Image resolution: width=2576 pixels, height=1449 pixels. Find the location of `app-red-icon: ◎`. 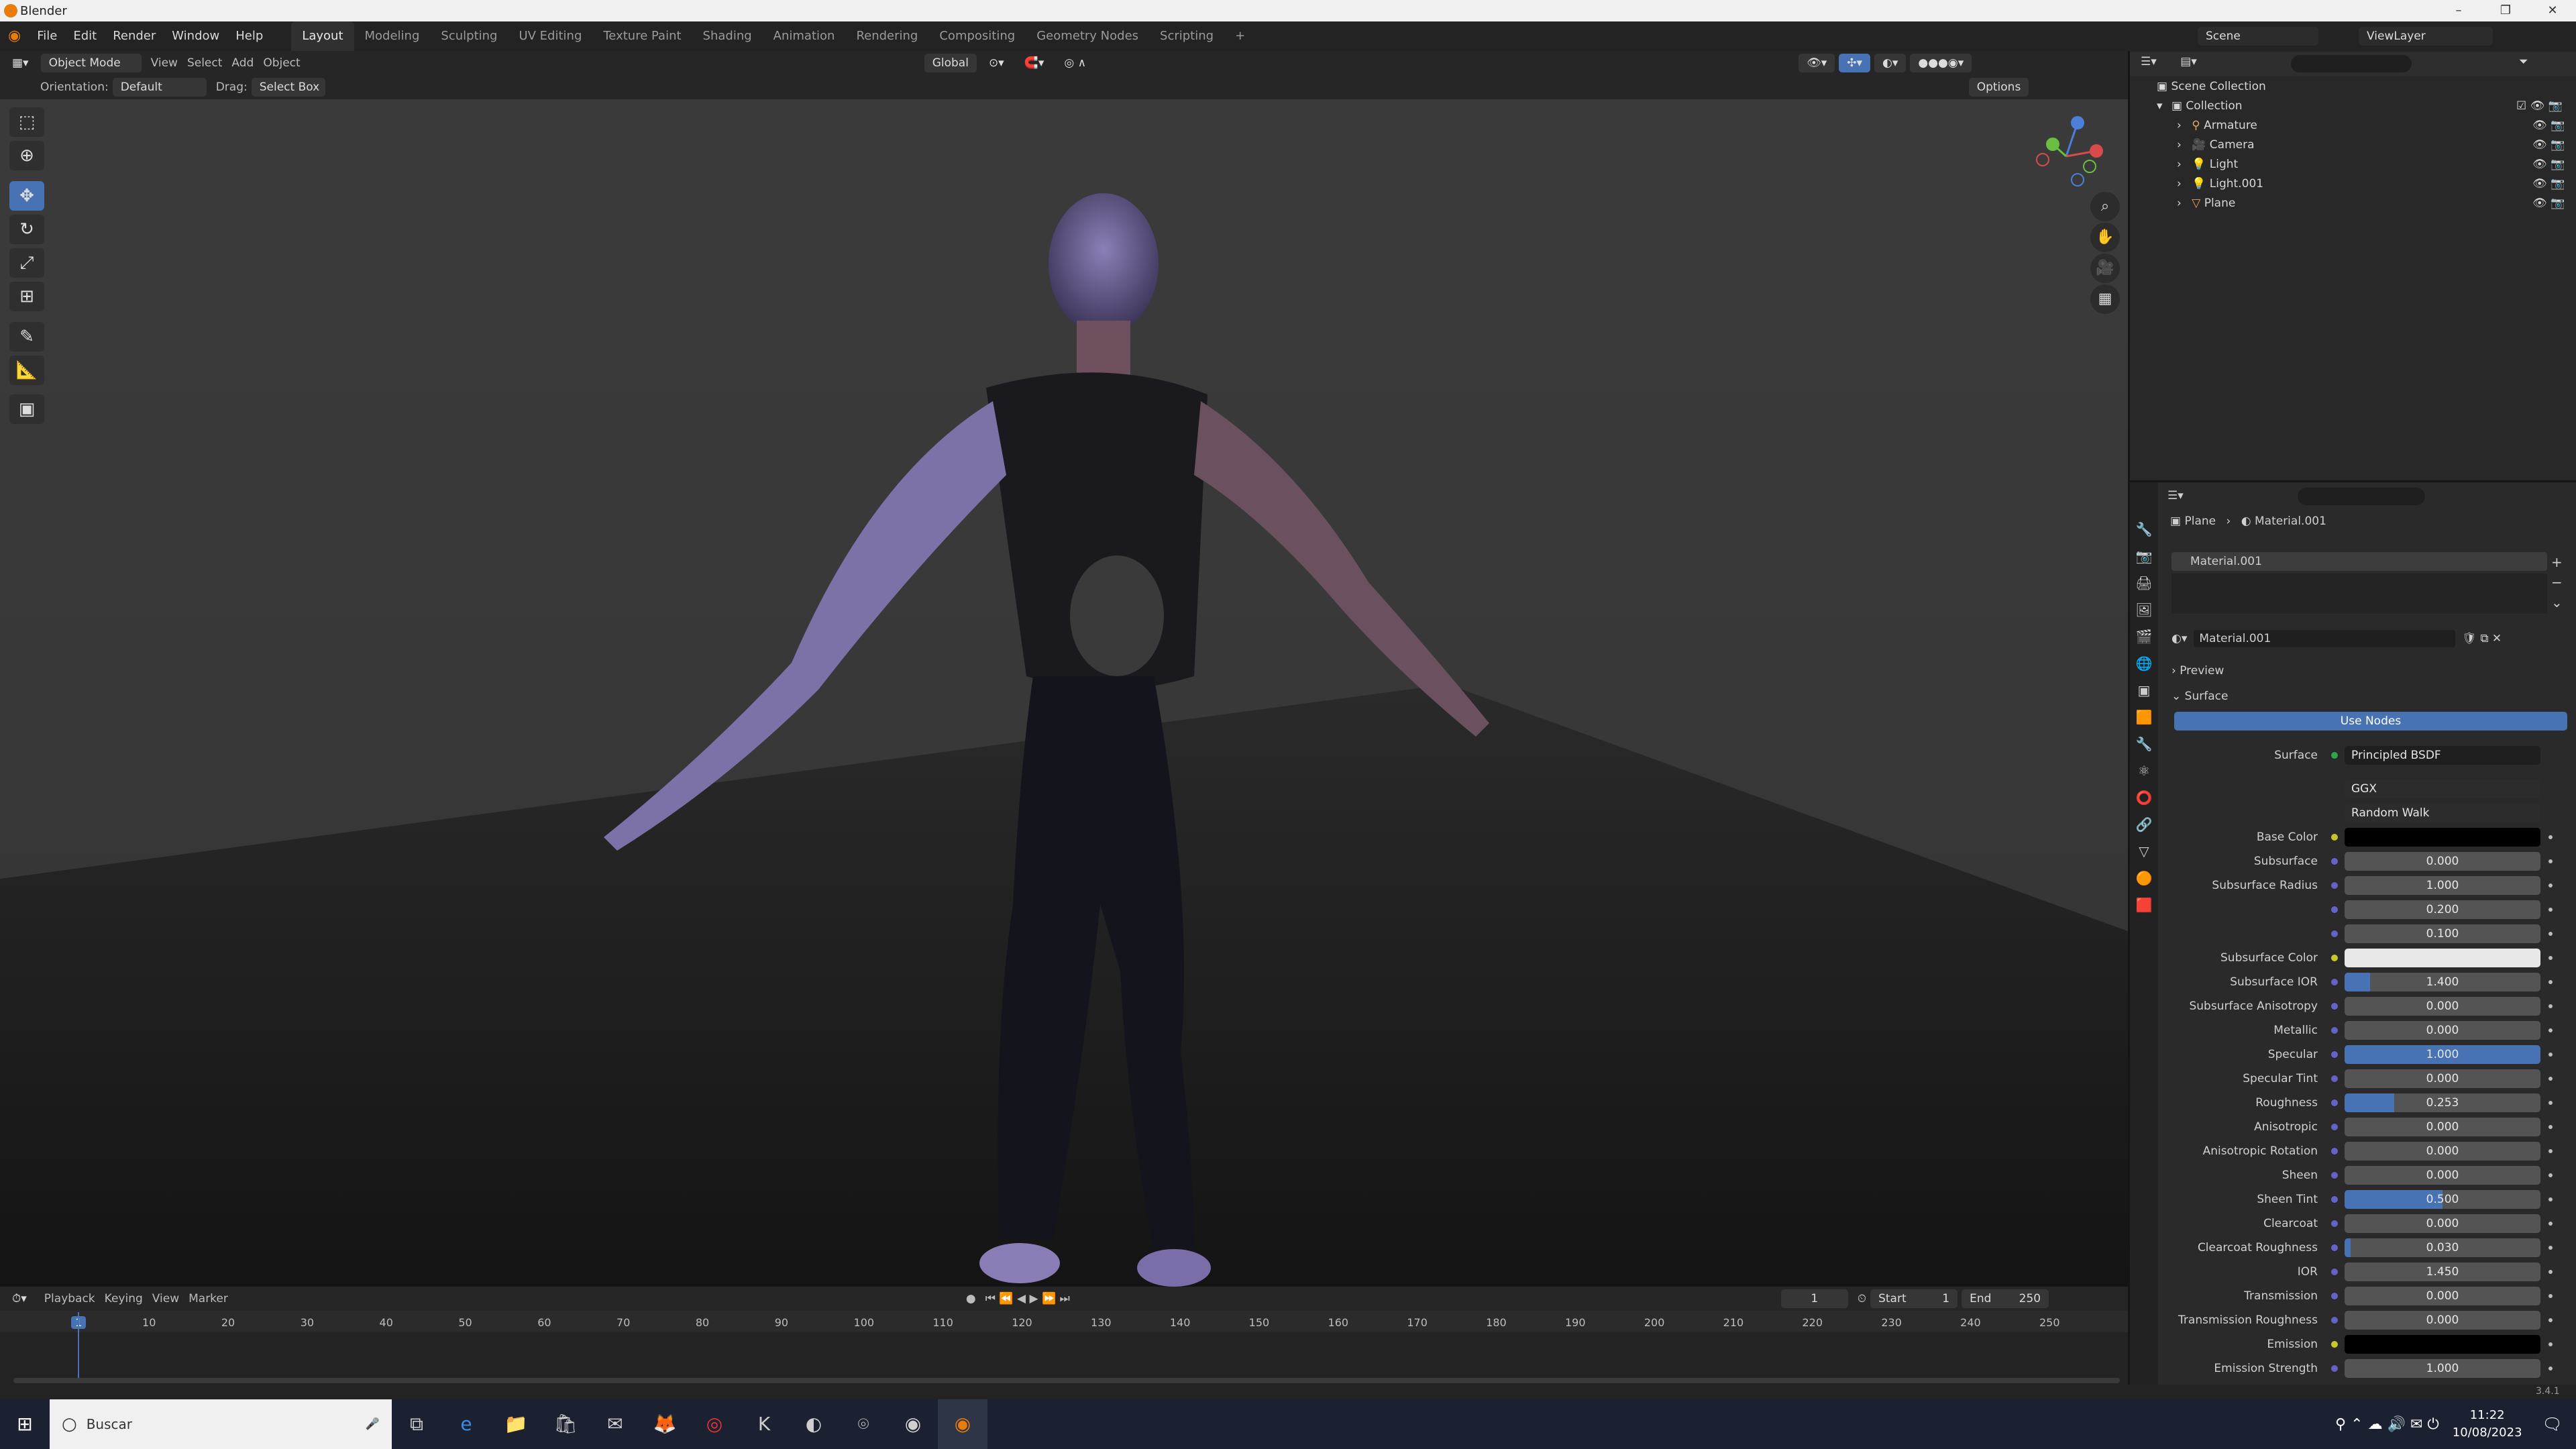

app-red-icon: ◎ is located at coordinates (714, 1424).